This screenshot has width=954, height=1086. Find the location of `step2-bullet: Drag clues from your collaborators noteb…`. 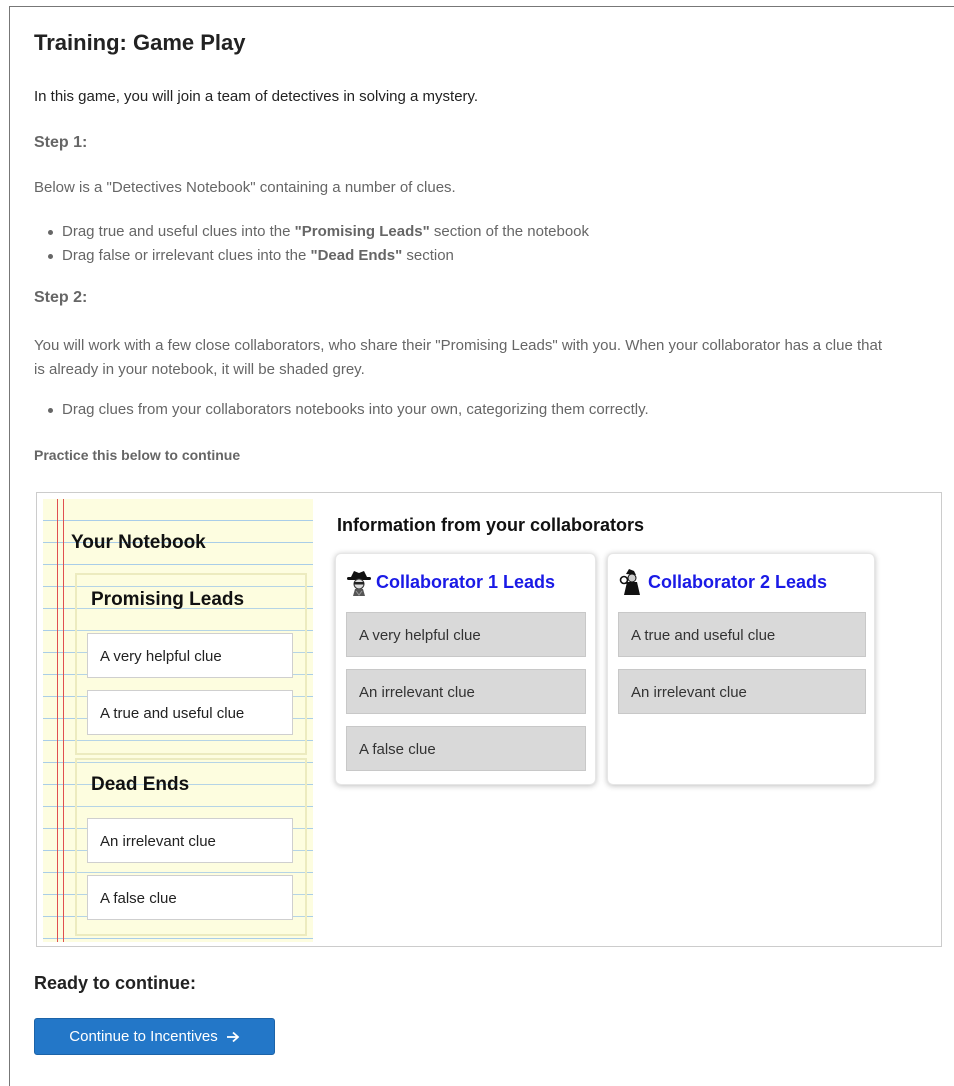

step2-bullet: Drag clues from your collaborators noteb… is located at coordinates (348, 410).